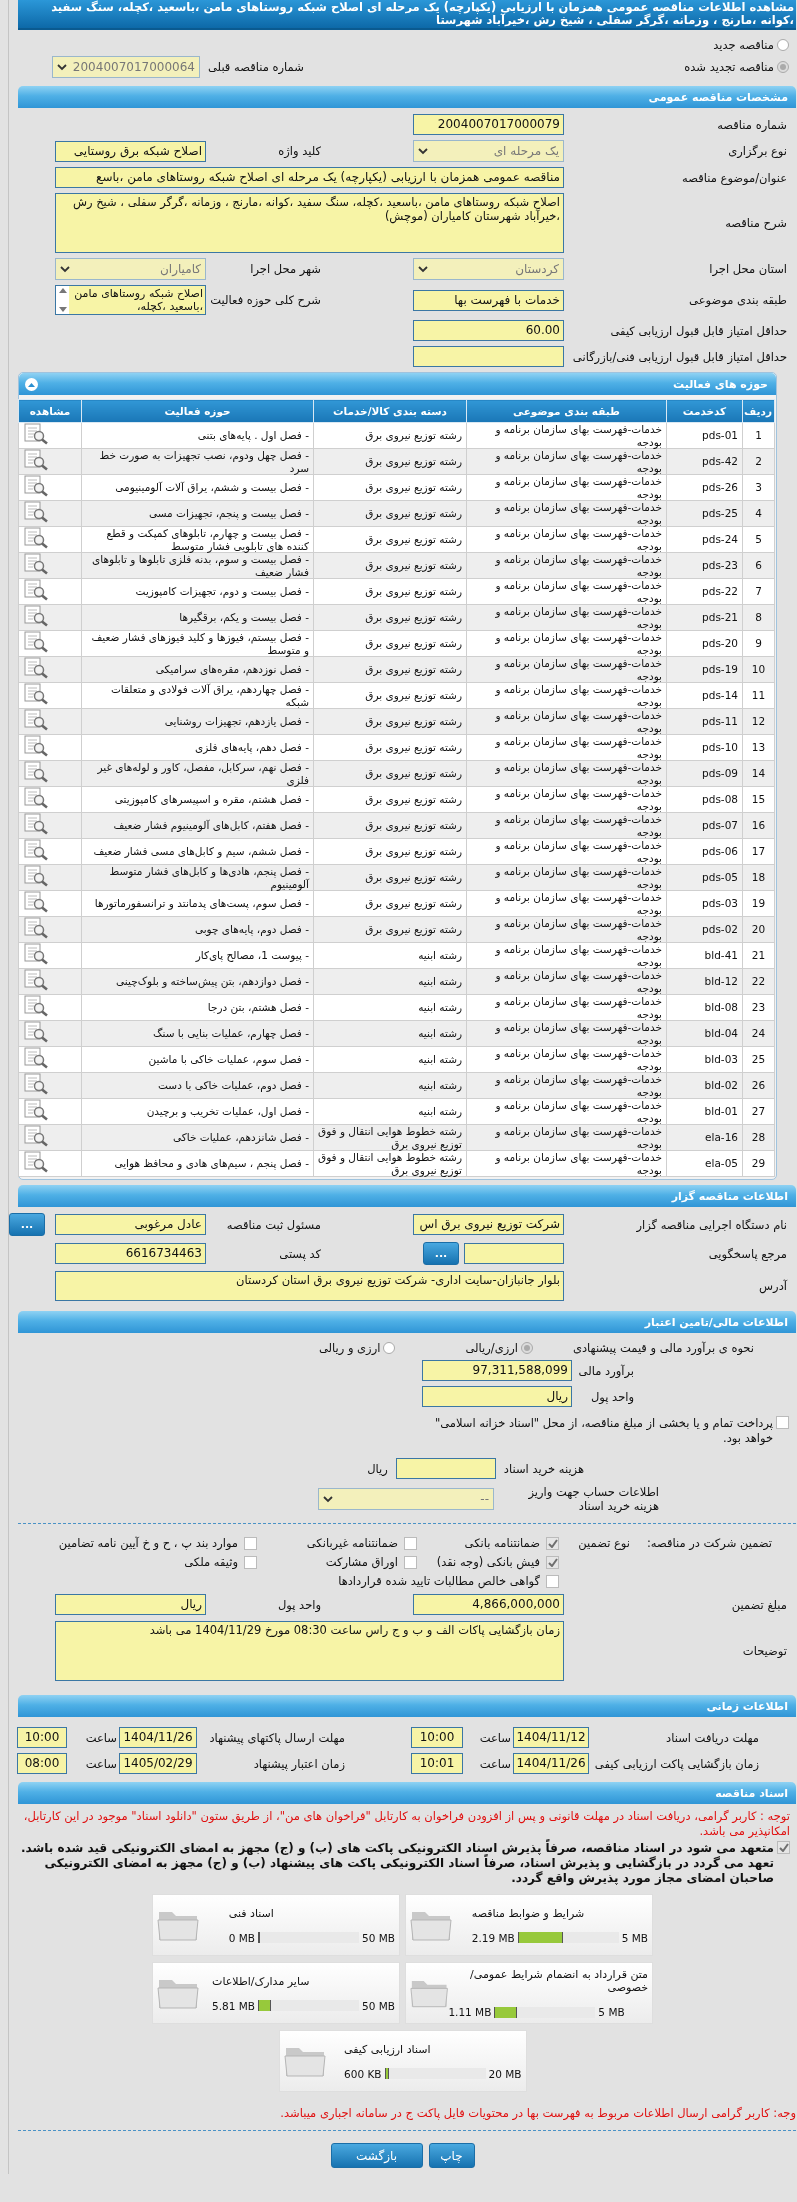 The height and width of the screenshot is (2202, 797). What do you see at coordinates (488, 1604) in the screenshot?
I see `text-field: 4,866,000,000` at bounding box center [488, 1604].